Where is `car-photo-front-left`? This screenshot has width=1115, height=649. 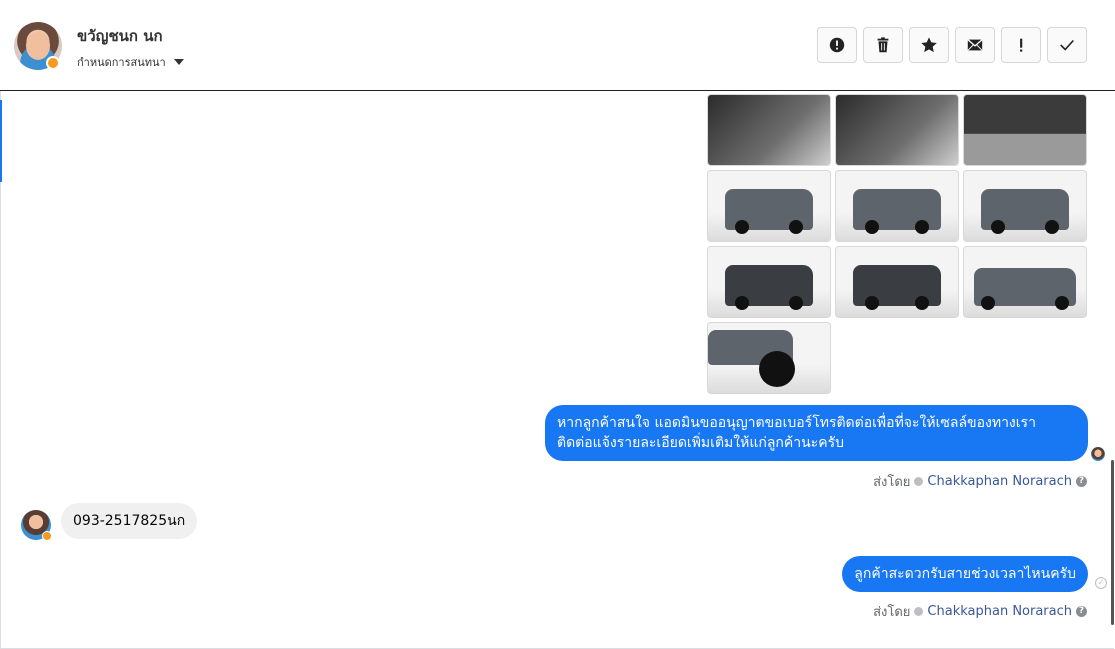
car-photo-front-left is located at coordinates (769, 206).